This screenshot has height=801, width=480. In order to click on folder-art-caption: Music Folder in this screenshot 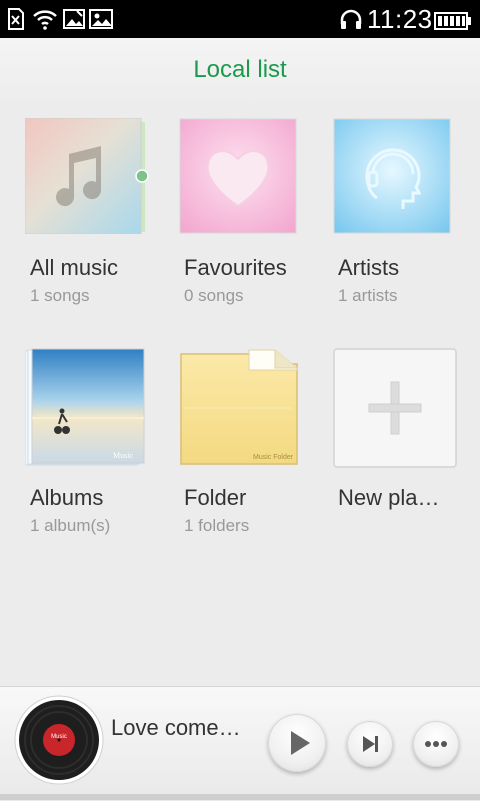, I will do `click(273, 457)`.